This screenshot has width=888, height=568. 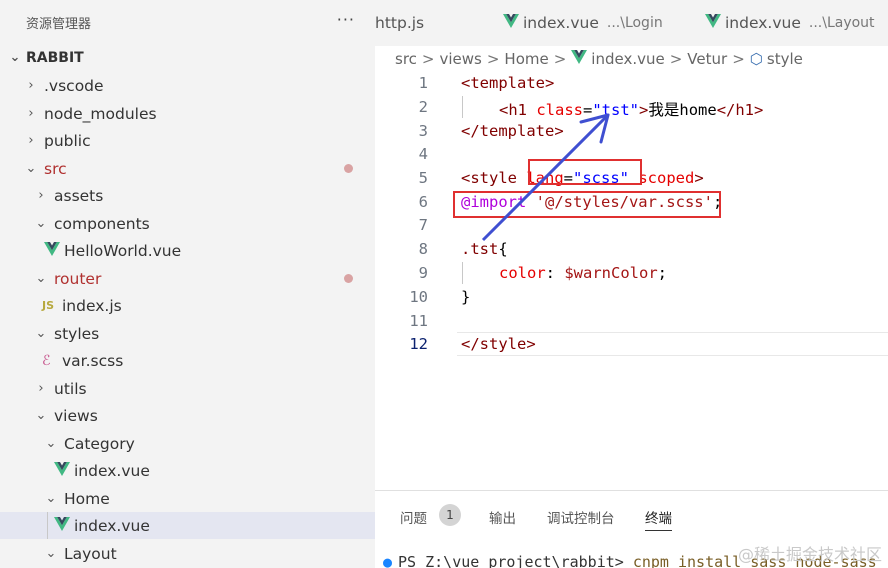 What do you see at coordinates (102, 223) in the screenshot?
I see `tree-item-label: components` at bounding box center [102, 223].